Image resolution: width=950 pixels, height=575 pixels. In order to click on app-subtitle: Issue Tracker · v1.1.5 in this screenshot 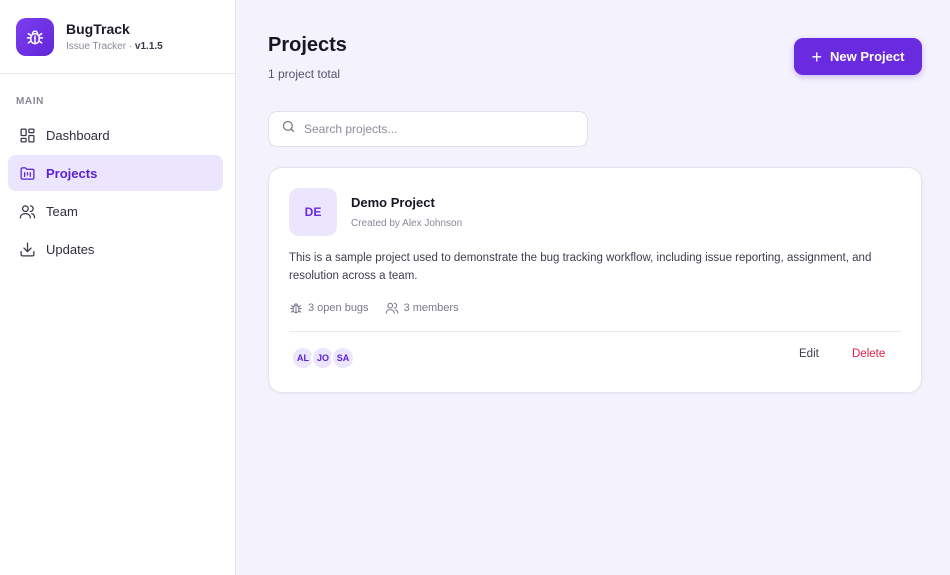, I will do `click(114, 46)`.